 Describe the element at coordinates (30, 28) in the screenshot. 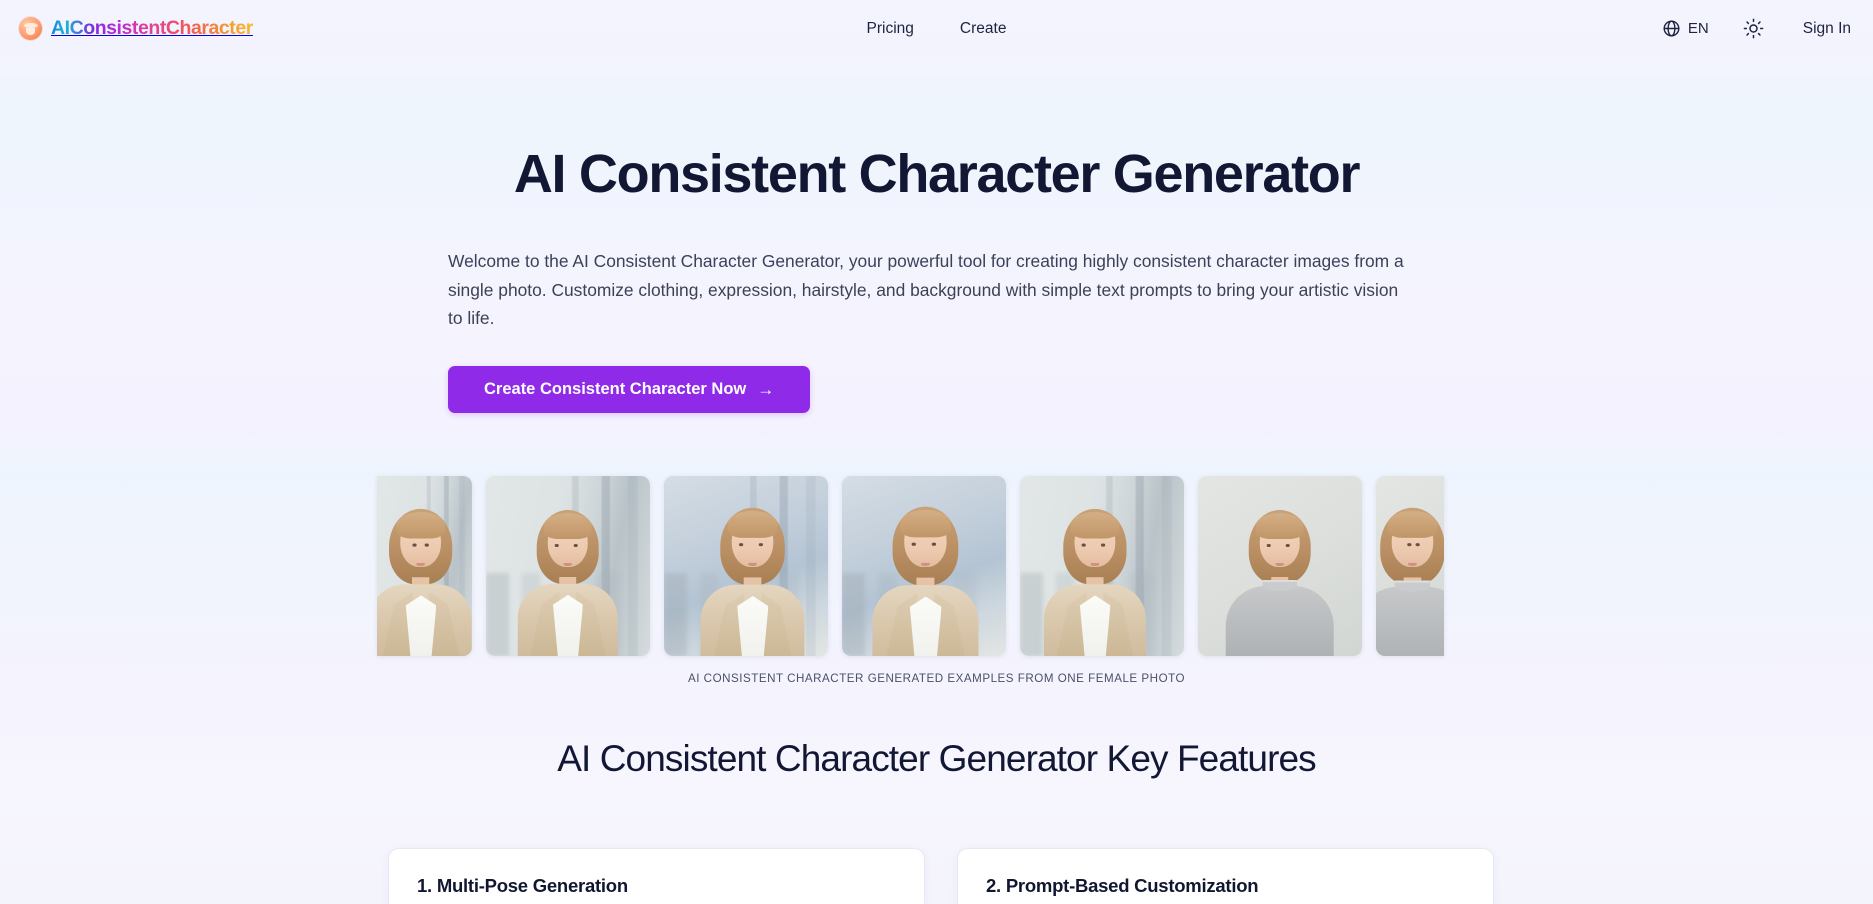

I see `smiley-face-logo-icon` at that location.